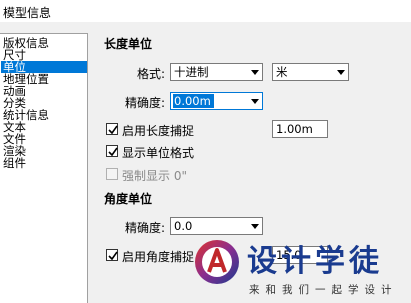 The height and width of the screenshot is (303, 411). I want to click on length-snap-input: 1.00m, so click(300, 129).